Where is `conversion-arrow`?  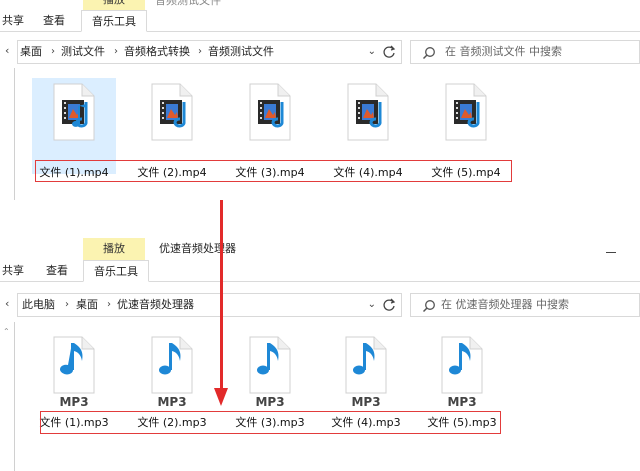
conversion-arrow is located at coordinates (221, 295).